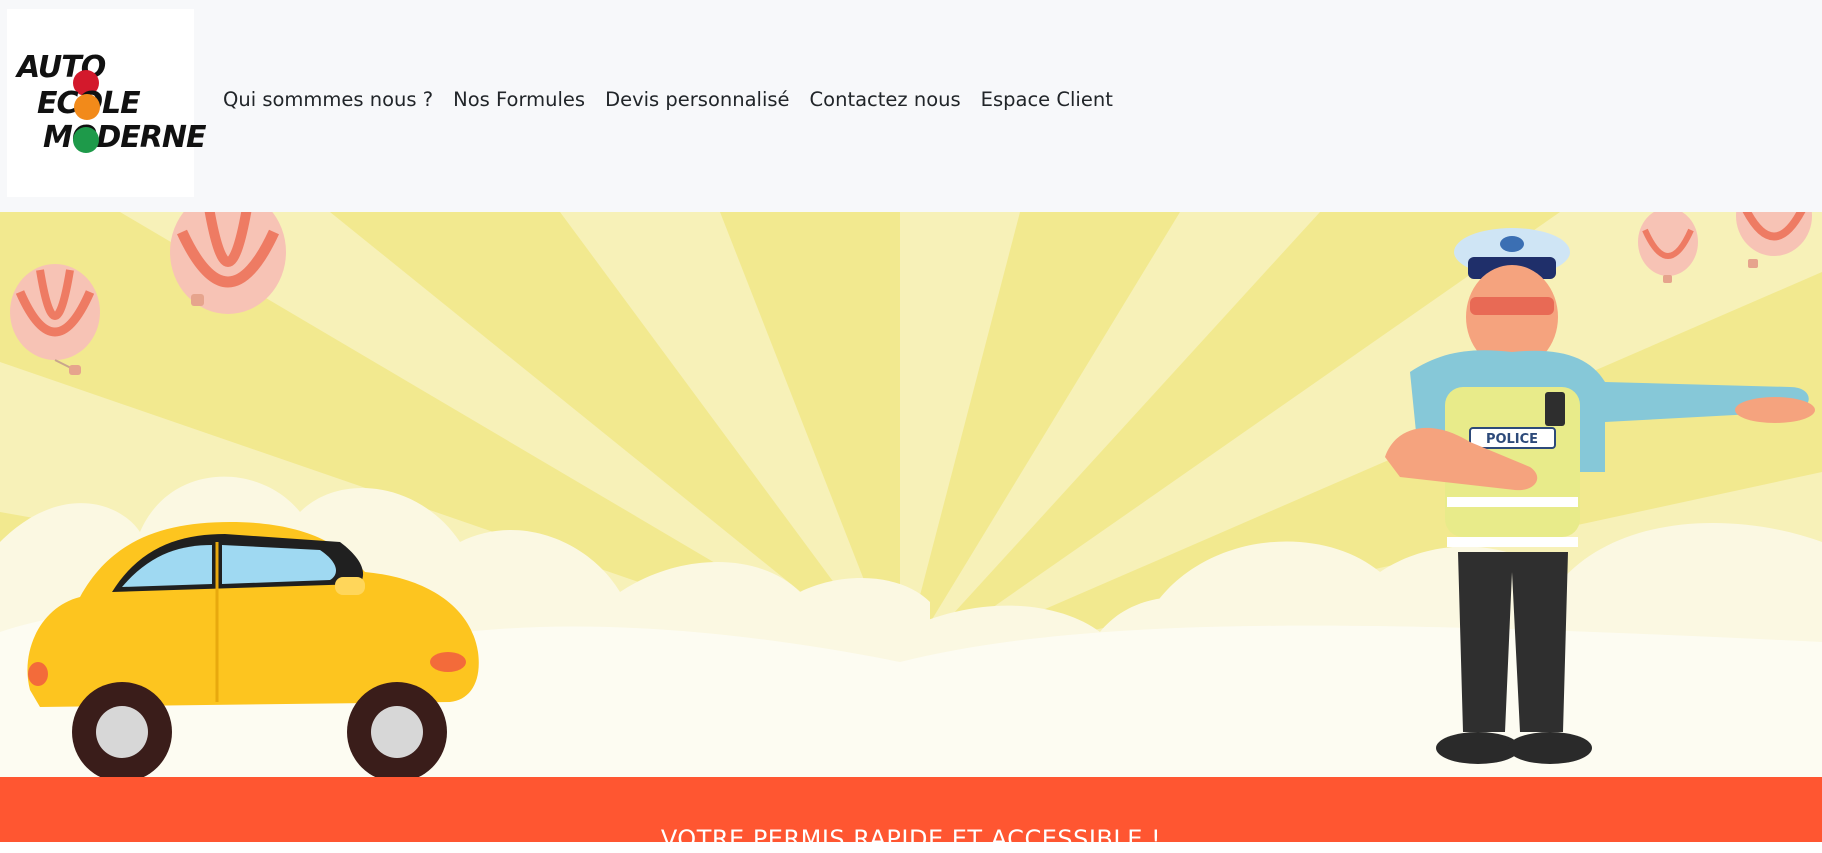  Describe the element at coordinates (1512, 439) in the screenshot. I see `vest-police-label: POLICE` at that location.